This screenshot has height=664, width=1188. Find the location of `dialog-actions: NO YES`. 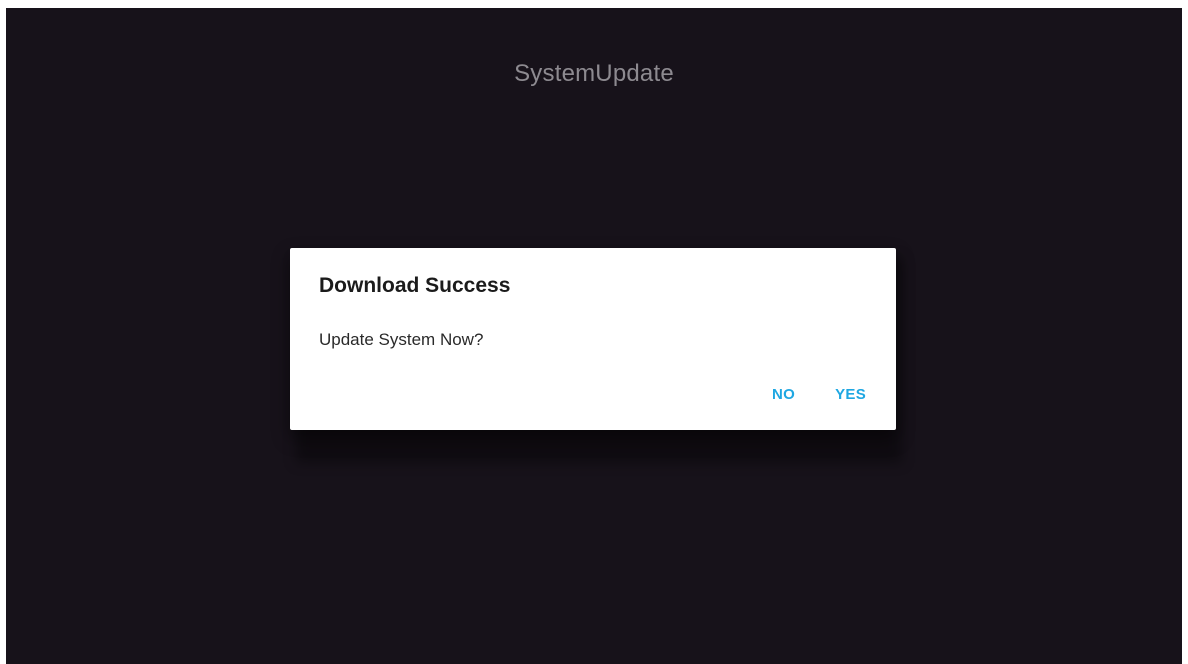

dialog-actions: NO YES is located at coordinates (819, 394).